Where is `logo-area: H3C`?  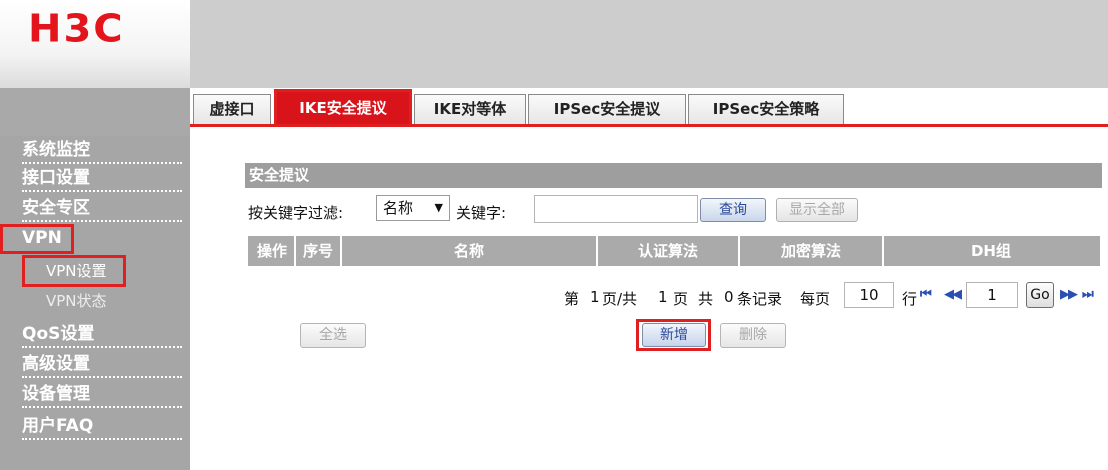 logo-area: H3C is located at coordinates (95, 44).